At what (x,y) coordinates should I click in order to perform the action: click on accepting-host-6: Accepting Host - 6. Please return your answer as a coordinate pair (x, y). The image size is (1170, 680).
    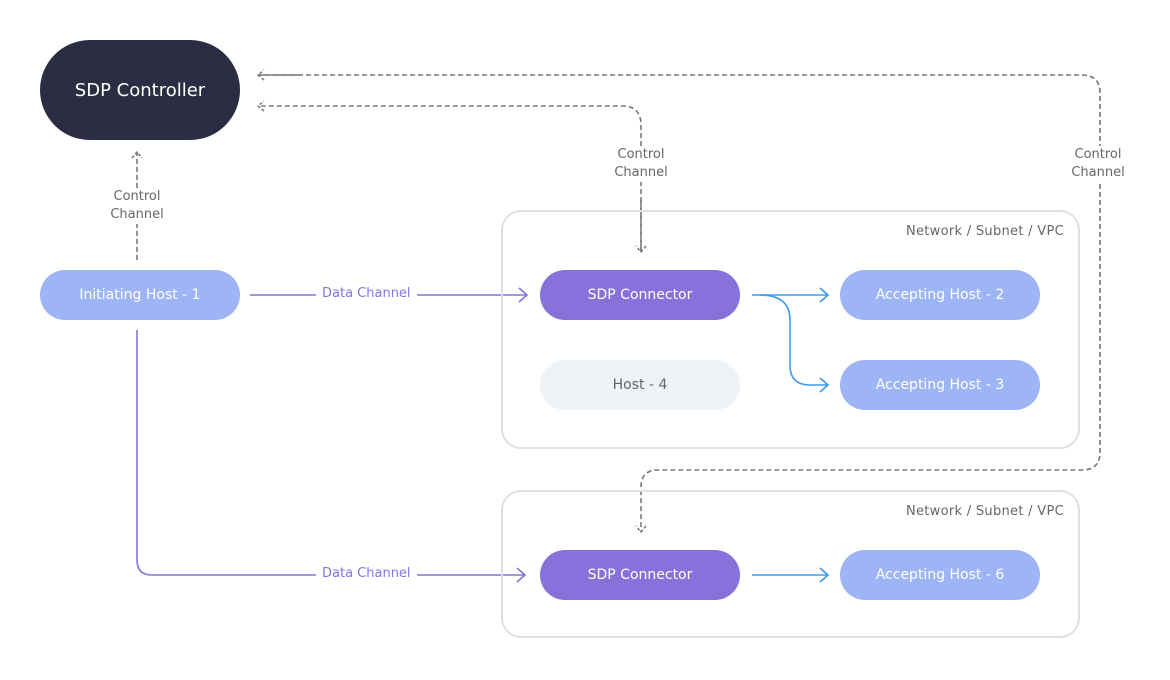
    Looking at the image, I should click on (940, 575).